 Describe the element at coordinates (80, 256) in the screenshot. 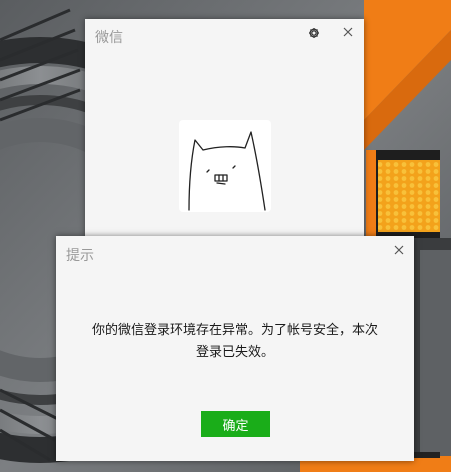

I see `dialog-title: 提示` at that location.